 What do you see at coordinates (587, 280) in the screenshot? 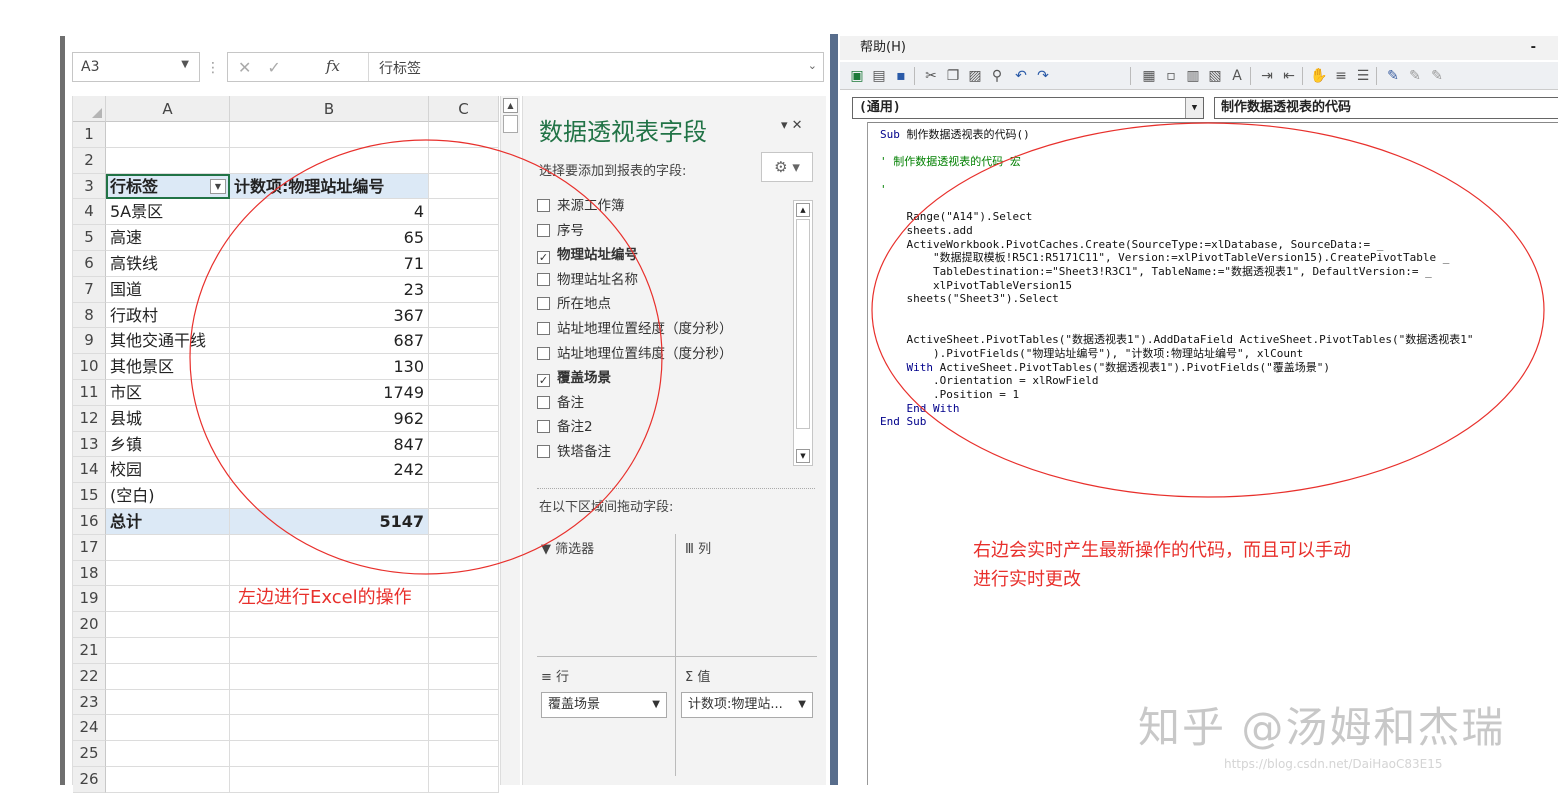
I see `field-list-item: 物理站址名称` at bounding box center [587, 280].